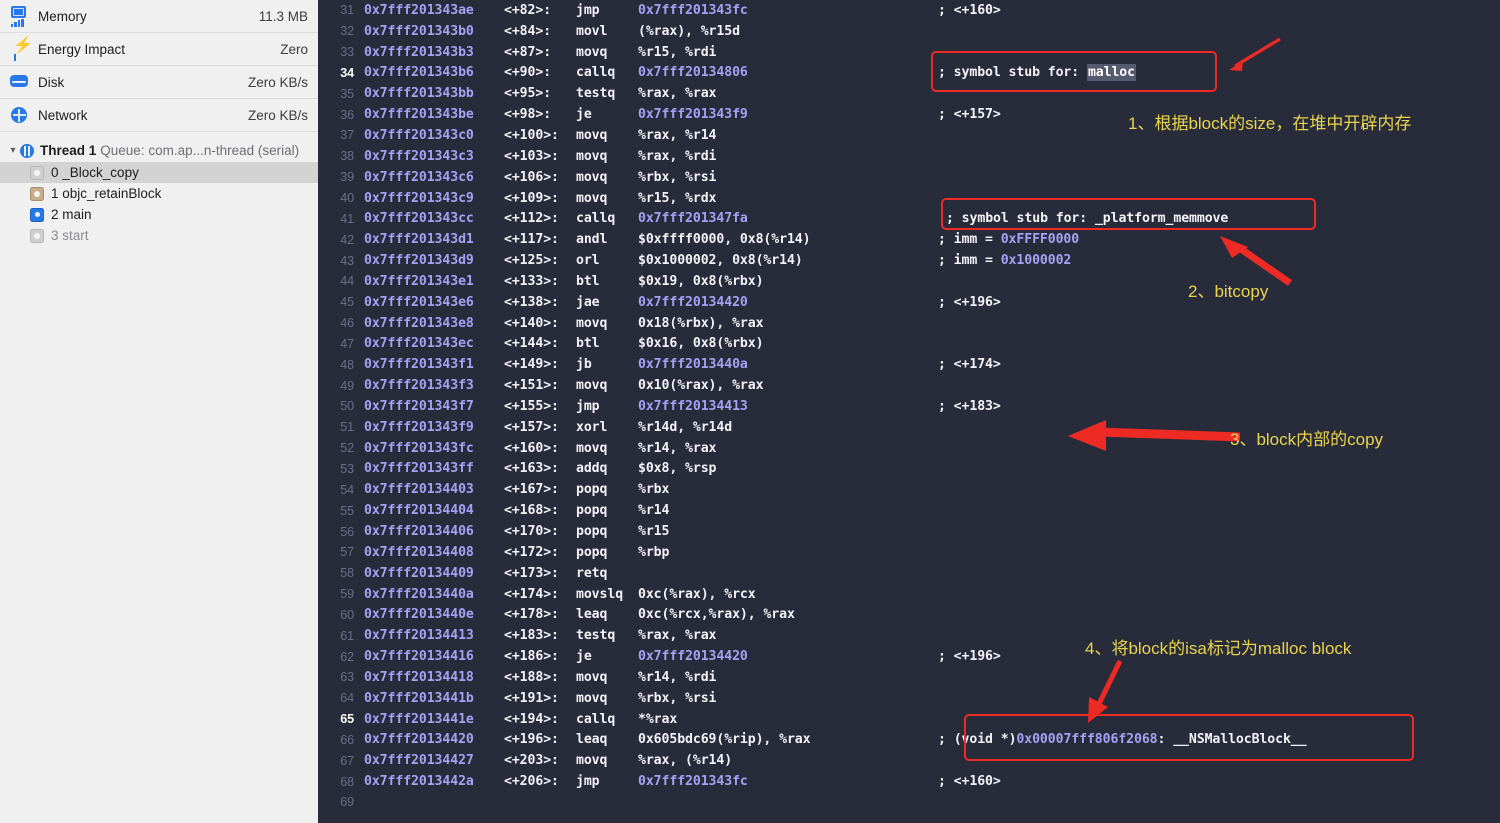  What do you see at coordinates (82, 49) in the screenshot?
I see `gauge-label: Energy Impact` at bounding box center [82, 49].